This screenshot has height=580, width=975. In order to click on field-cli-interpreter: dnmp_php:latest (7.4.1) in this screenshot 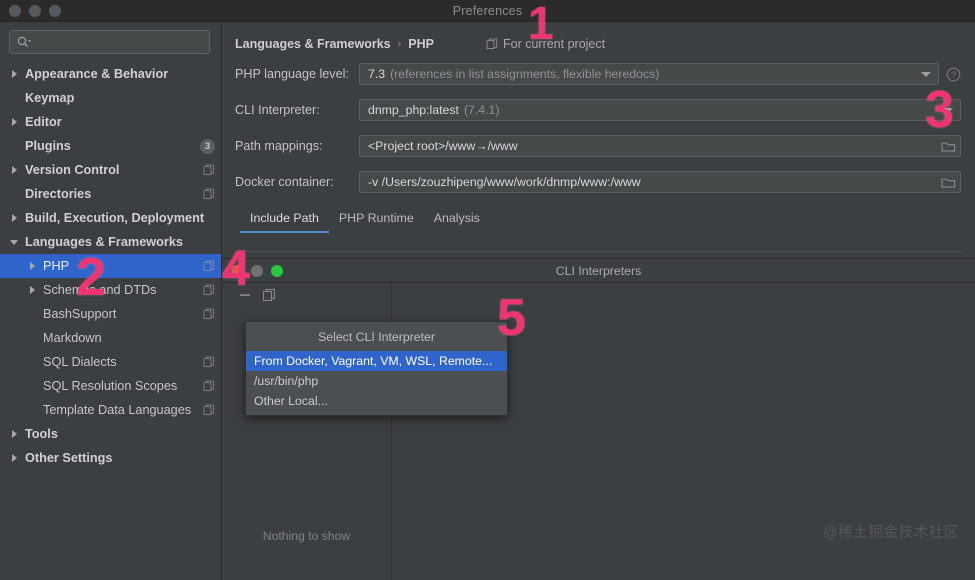, I will do `click(660, 110)`.